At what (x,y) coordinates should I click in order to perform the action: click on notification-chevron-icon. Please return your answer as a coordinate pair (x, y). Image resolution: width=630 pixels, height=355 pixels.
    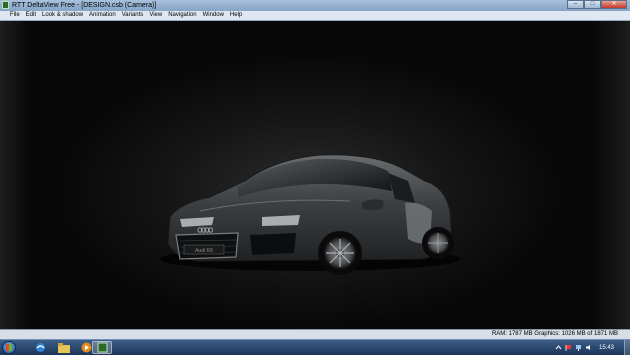
    Looking at the image, I should click on (558, 347).